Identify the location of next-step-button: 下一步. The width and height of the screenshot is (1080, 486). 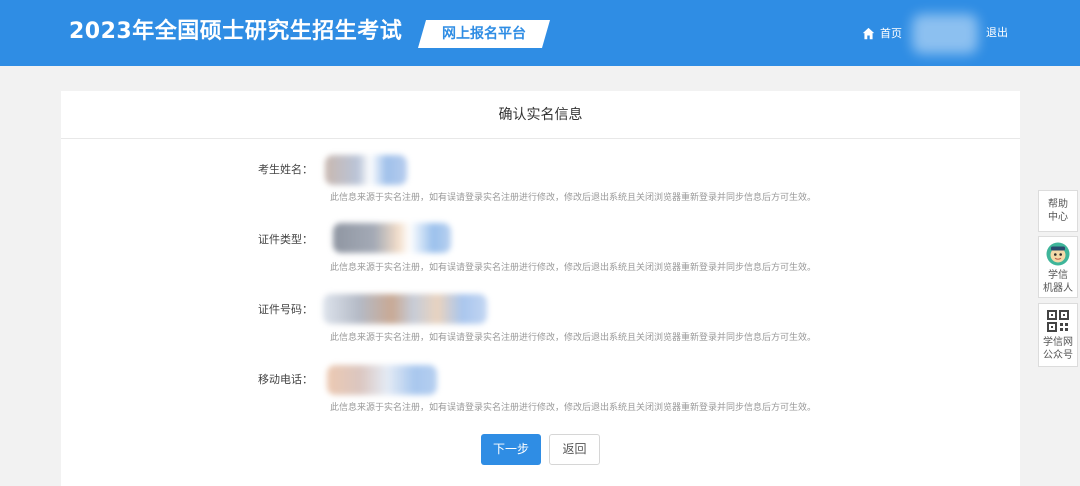
(511, 449).